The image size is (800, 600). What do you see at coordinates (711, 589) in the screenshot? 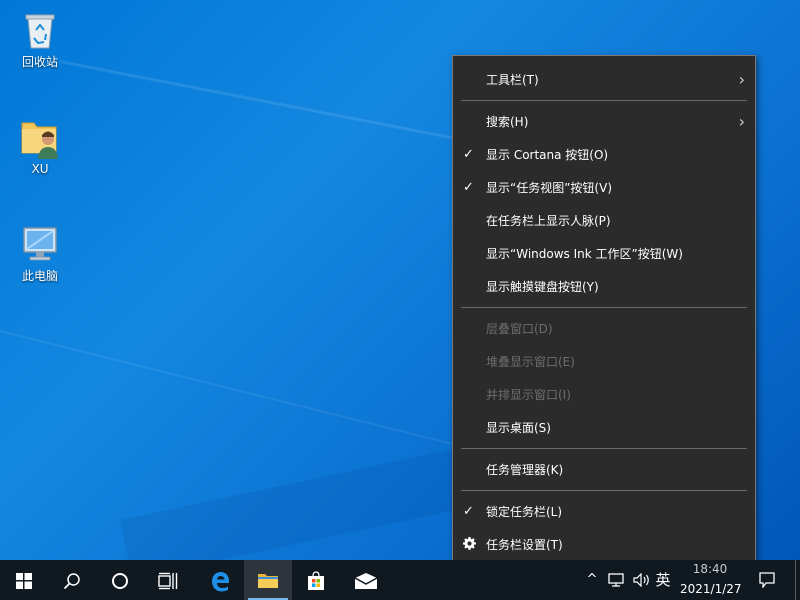
I see `clock-date: 2021/1/27` at bounding box center [711, 589].